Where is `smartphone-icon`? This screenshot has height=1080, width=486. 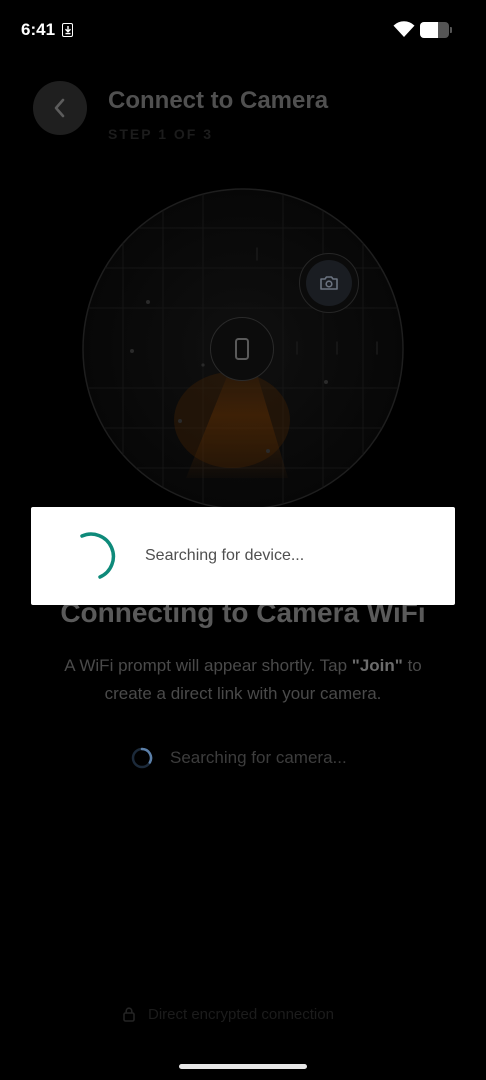 smartphone-icon is located at coordinates (242, 349).